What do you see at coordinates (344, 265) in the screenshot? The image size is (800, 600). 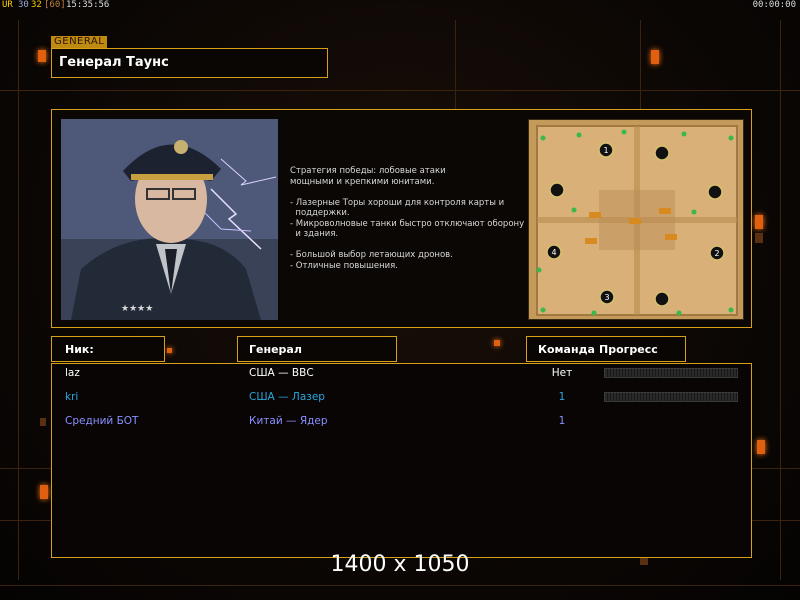 I see `description-line: - Отличные повышения.` at bounding box center [344, 265].